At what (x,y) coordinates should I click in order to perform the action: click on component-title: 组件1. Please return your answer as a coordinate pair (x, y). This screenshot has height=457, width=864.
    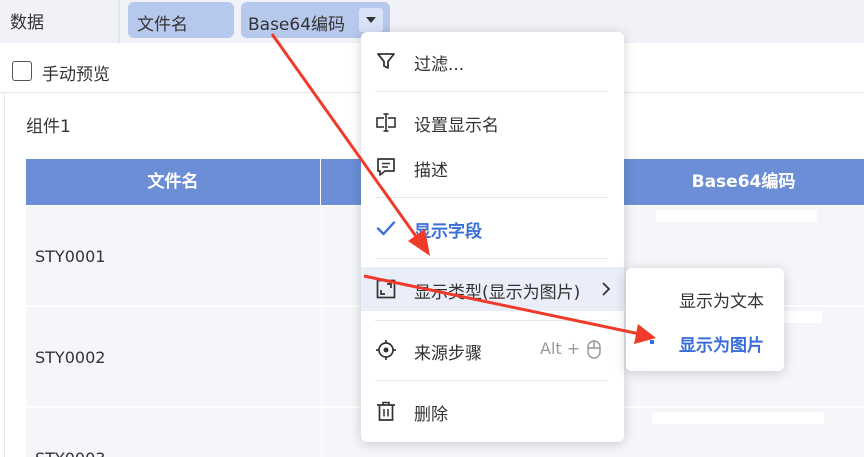
    Looking at the image, I should click on (48, 127).